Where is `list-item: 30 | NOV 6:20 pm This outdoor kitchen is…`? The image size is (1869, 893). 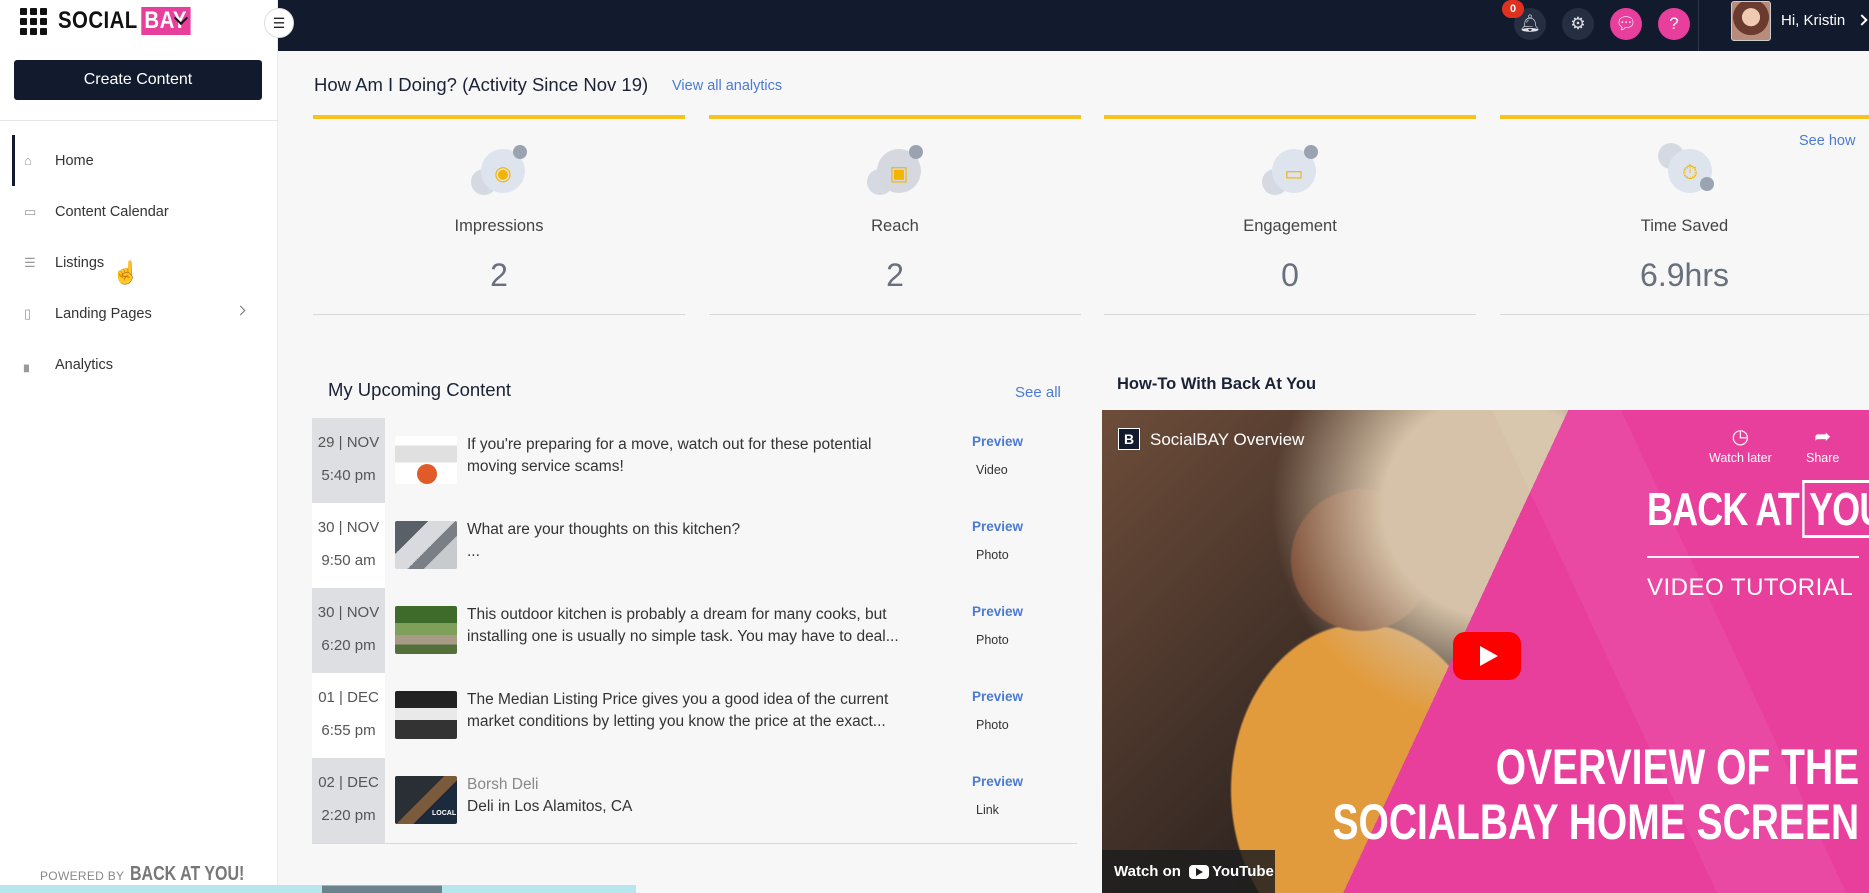
list-item: 30 | NOV 6:20 pm This outdoor kitchen is… is located at coordinates (694, 630).